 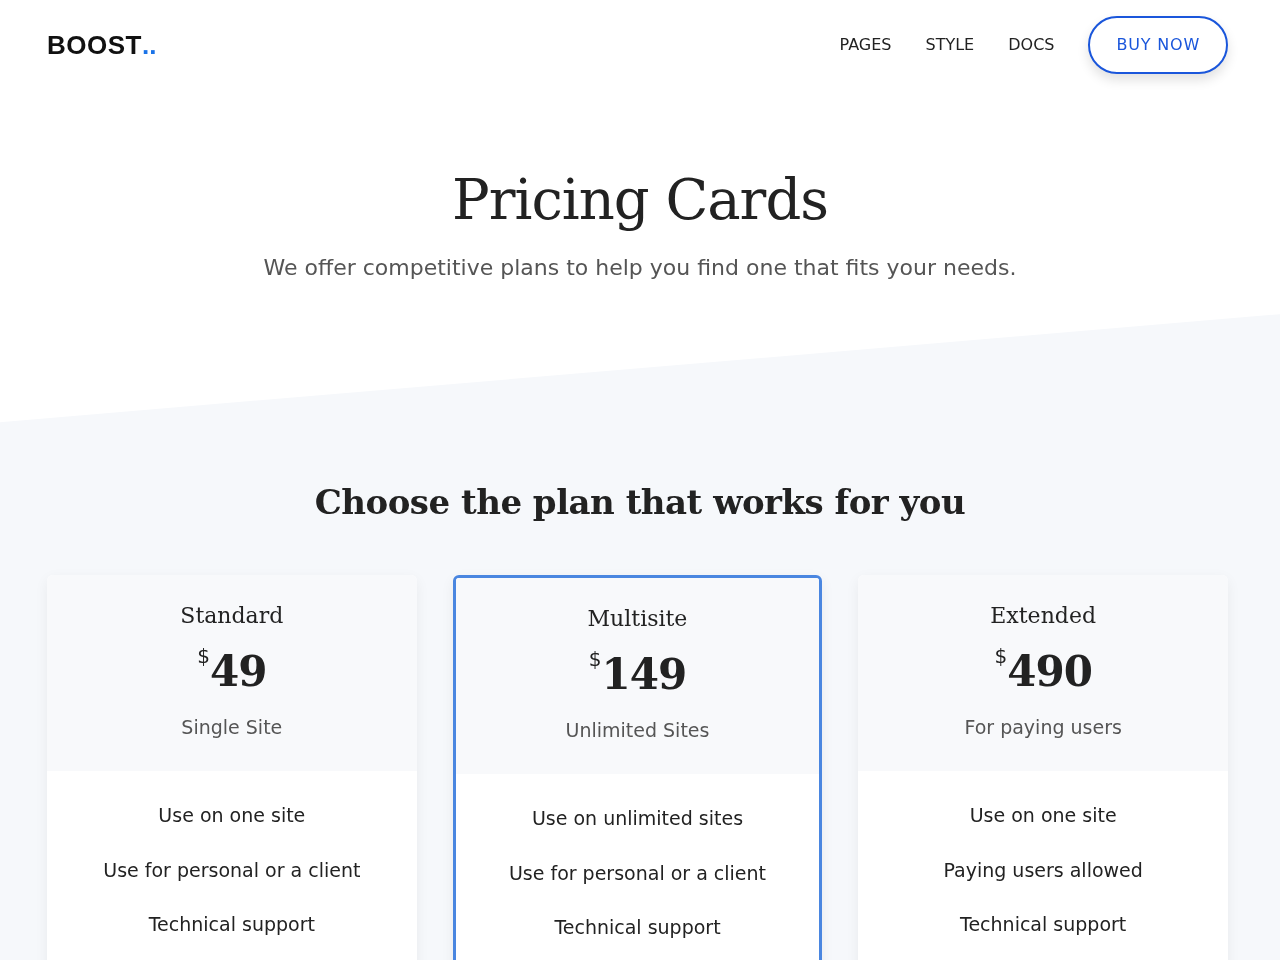 What do you see at coordinates (238, 671) in the screenshot?
I see `plan-price: 49` at bounding box center [238, 671].